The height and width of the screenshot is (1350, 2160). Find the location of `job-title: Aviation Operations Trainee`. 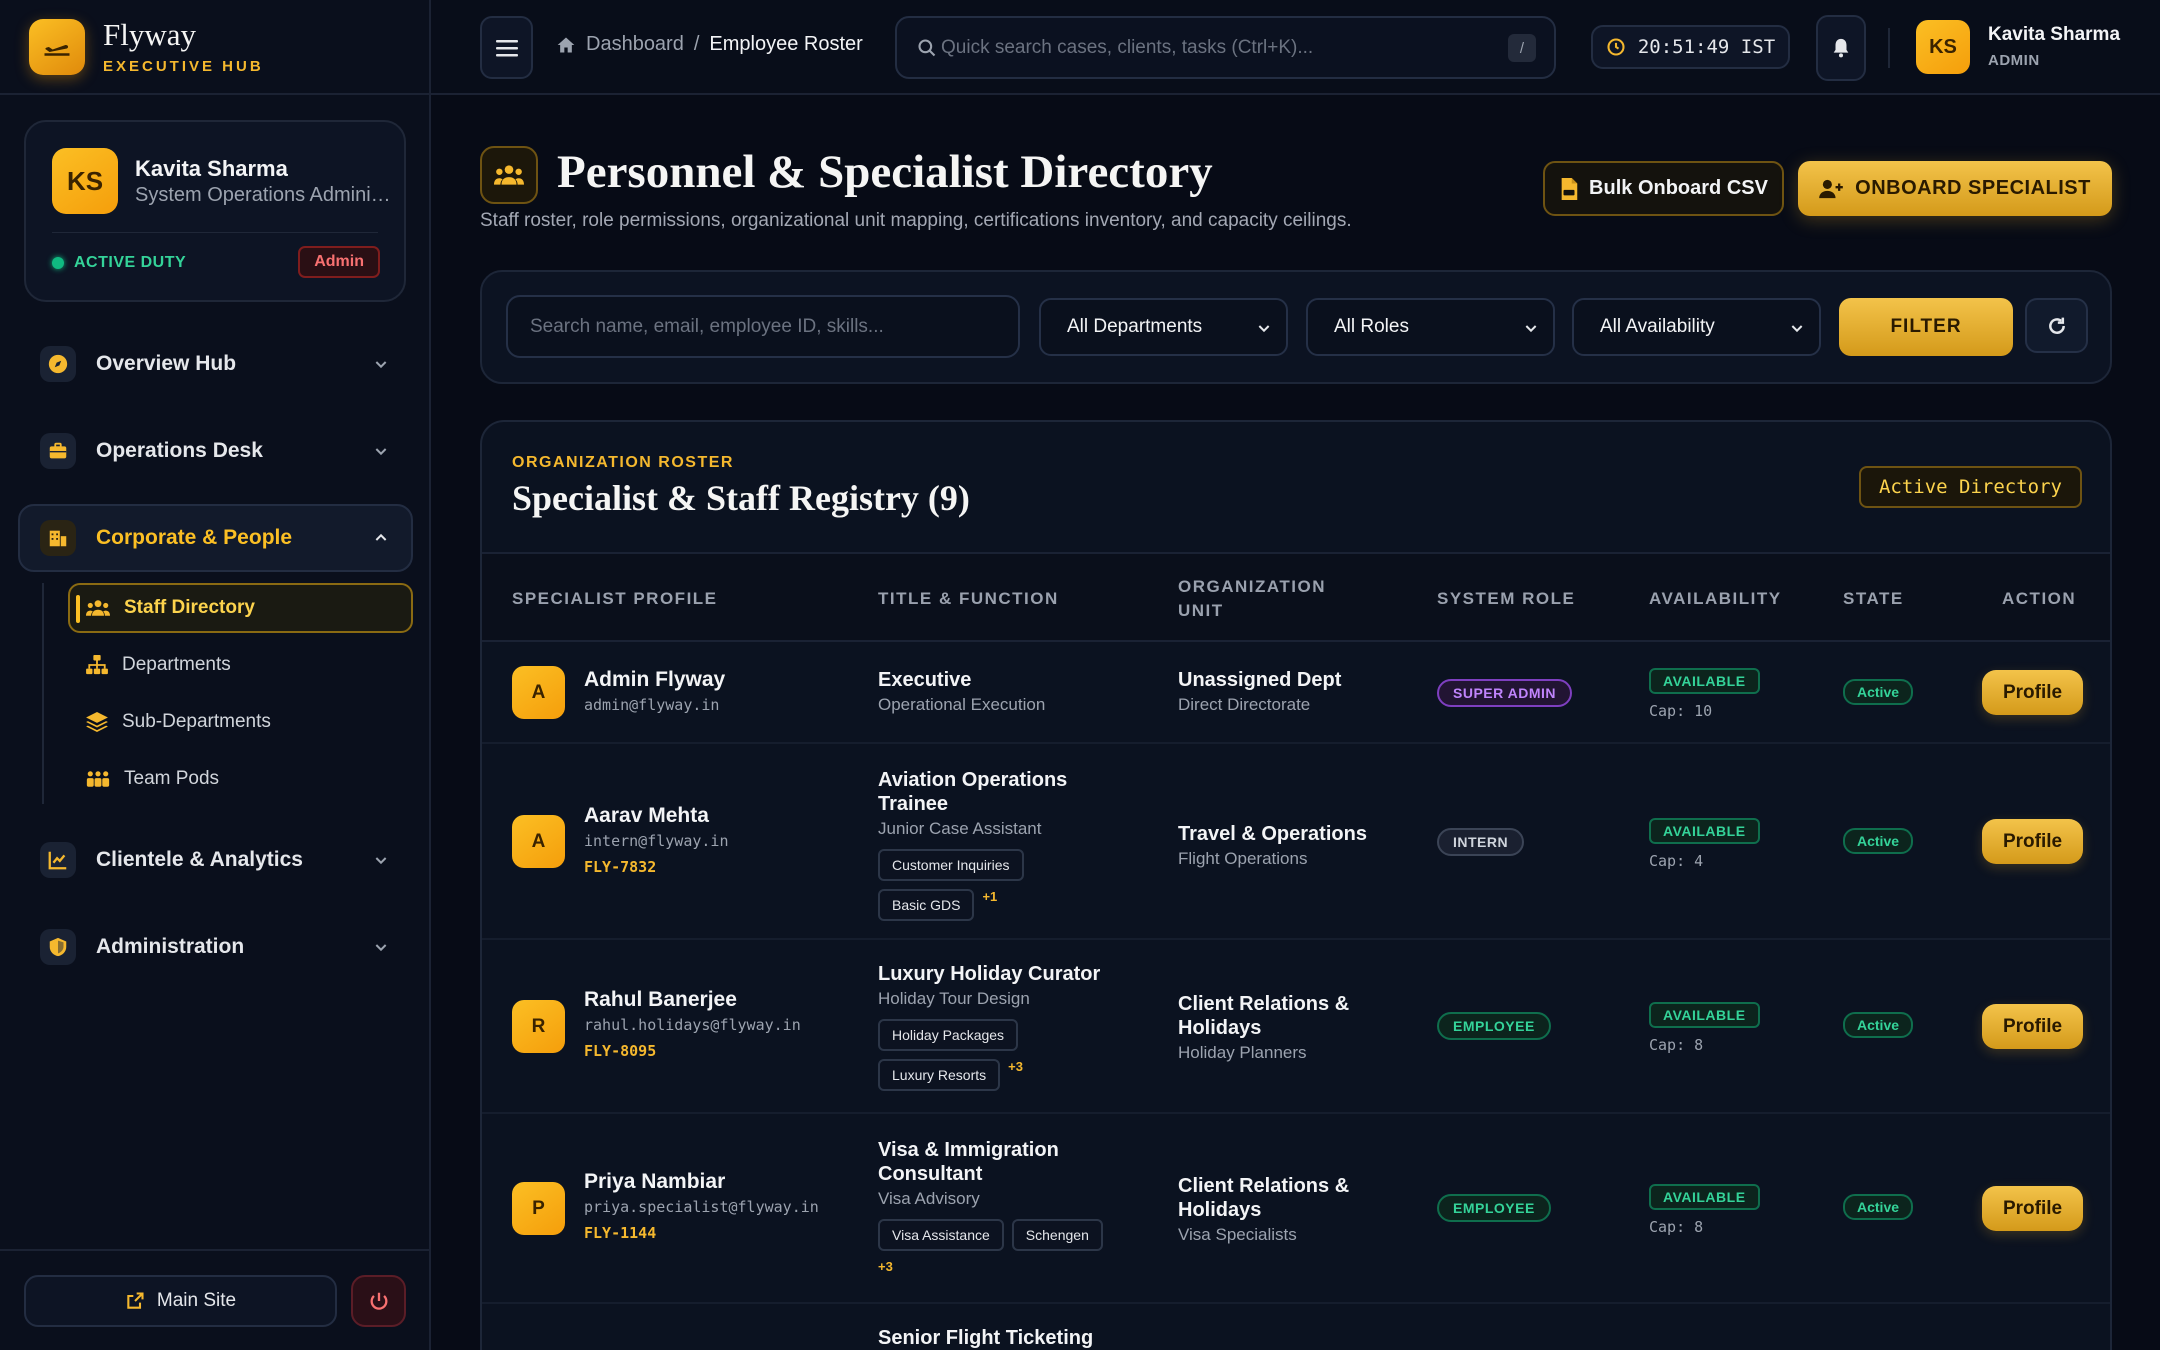

job-title: Aviation Operations Trainee is located at coordinates (973, 792).